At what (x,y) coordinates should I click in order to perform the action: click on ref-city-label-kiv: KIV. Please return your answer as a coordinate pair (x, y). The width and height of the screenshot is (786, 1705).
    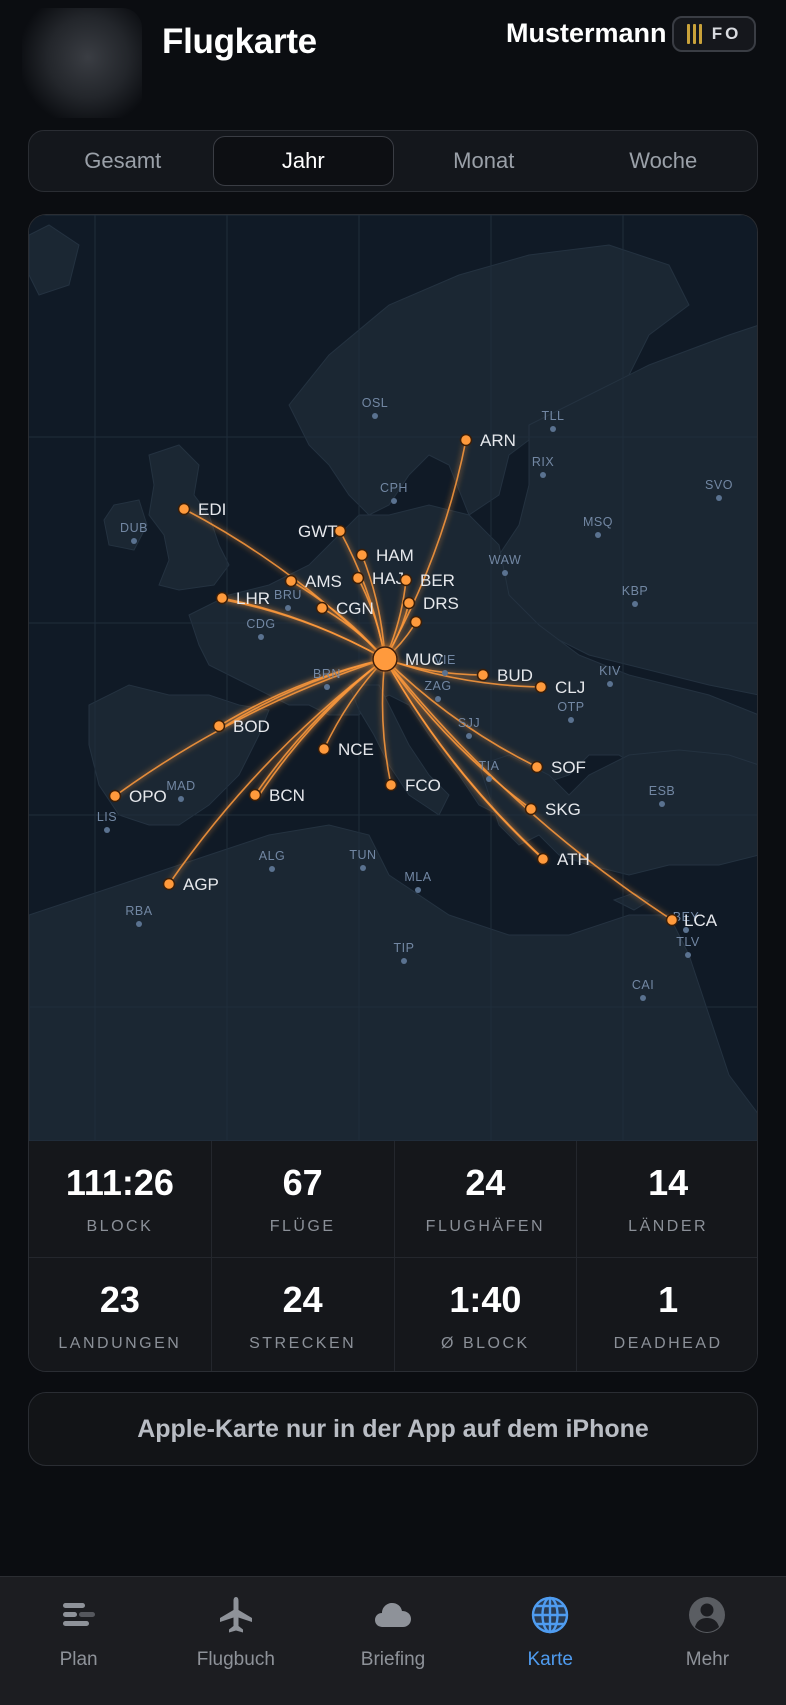
    Looking at the image, I should click on (610, 671).